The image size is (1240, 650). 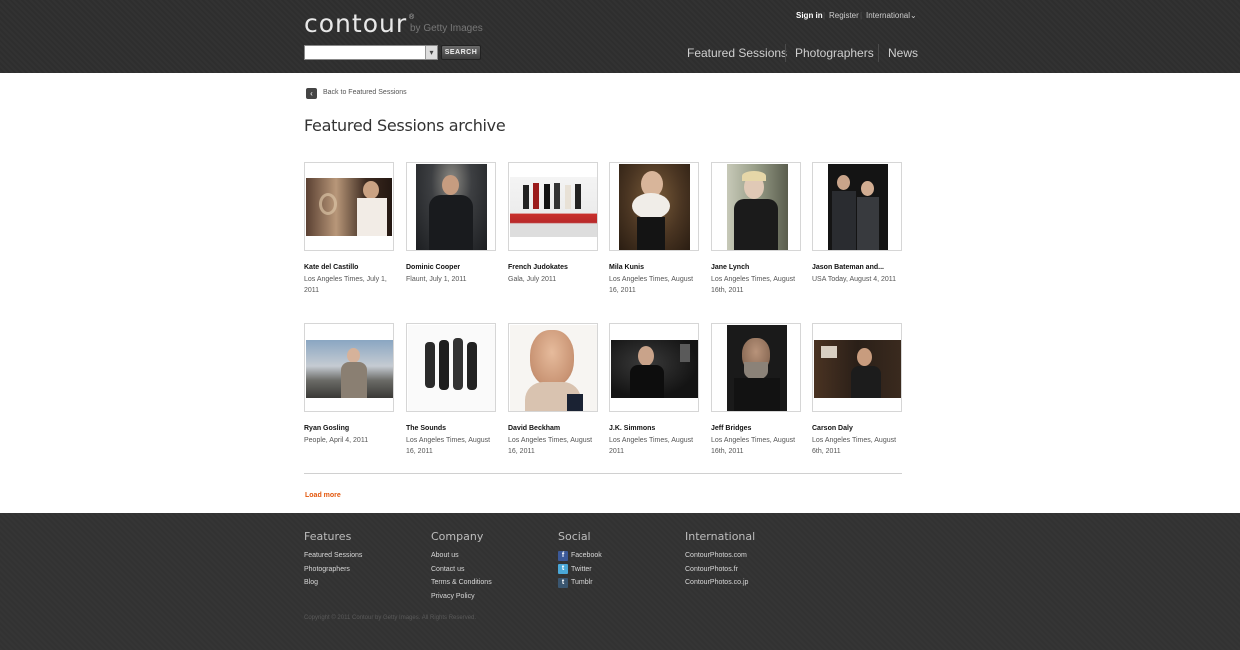 What do you see at coordinates (349, 429) in the screenshot?
I see `session-name: Ryan Gosling` at bounding box center [349, 429].